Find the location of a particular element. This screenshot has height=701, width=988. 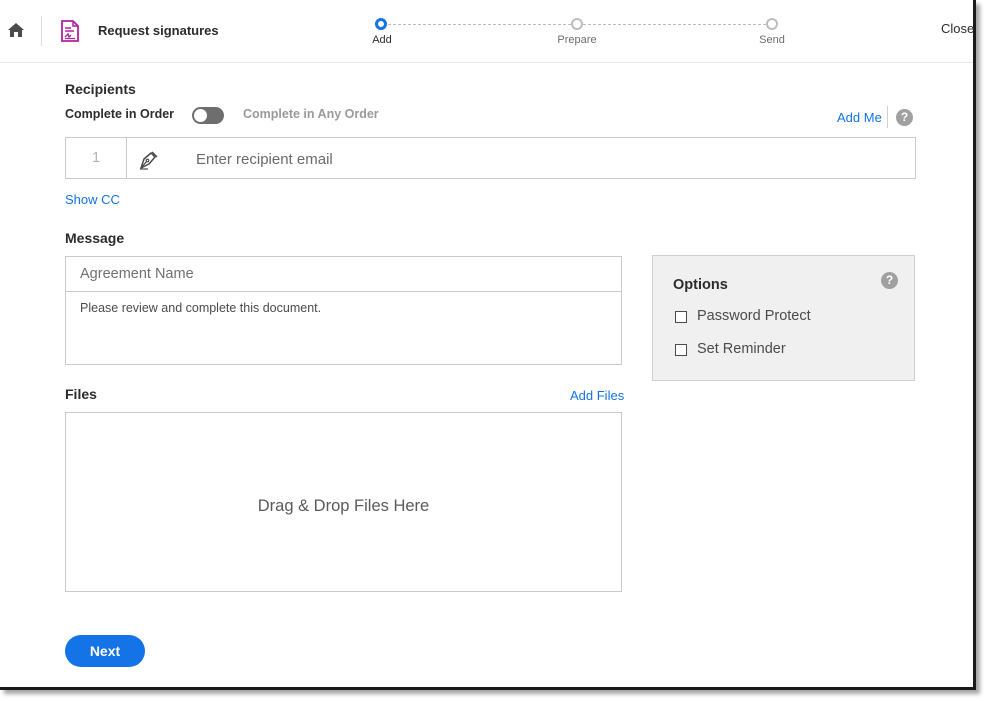

set-reminder-label: Set Reminder is located at coordinates (741, 349).